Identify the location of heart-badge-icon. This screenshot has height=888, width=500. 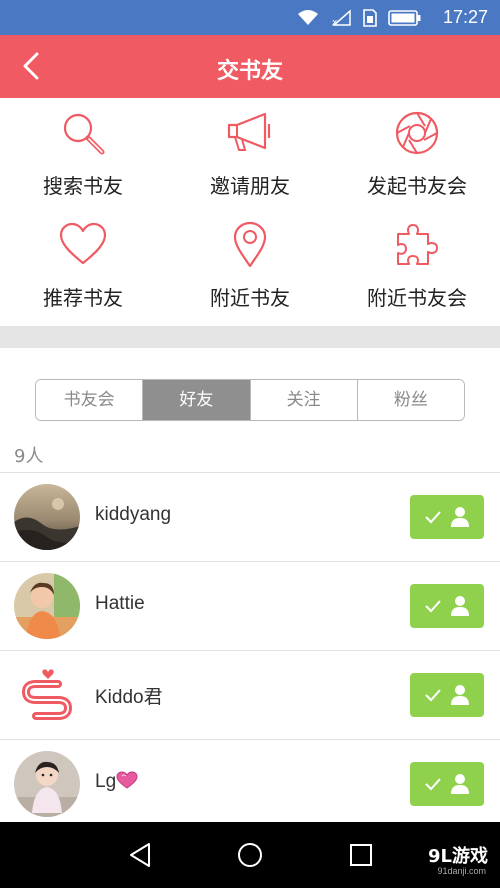
(127, 780).